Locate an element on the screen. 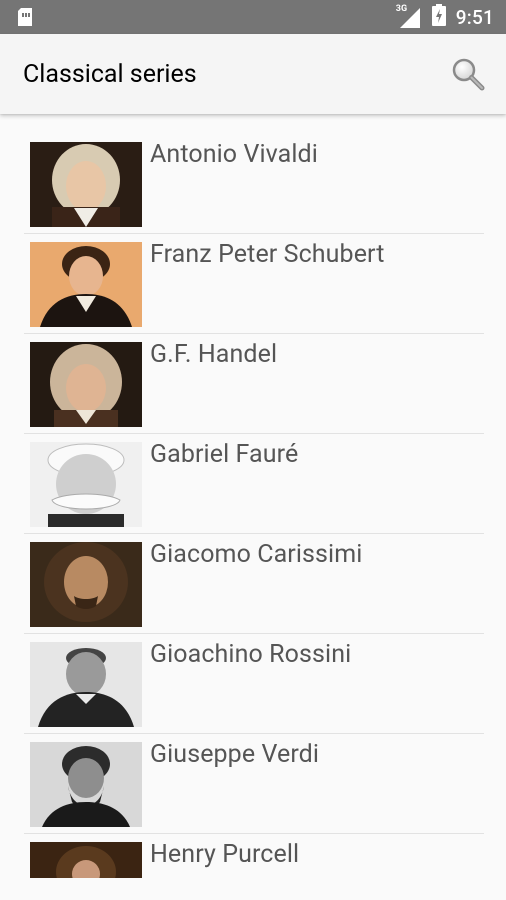  composer-item: Giacomo Carissimi is located at coordinates (254, 584).